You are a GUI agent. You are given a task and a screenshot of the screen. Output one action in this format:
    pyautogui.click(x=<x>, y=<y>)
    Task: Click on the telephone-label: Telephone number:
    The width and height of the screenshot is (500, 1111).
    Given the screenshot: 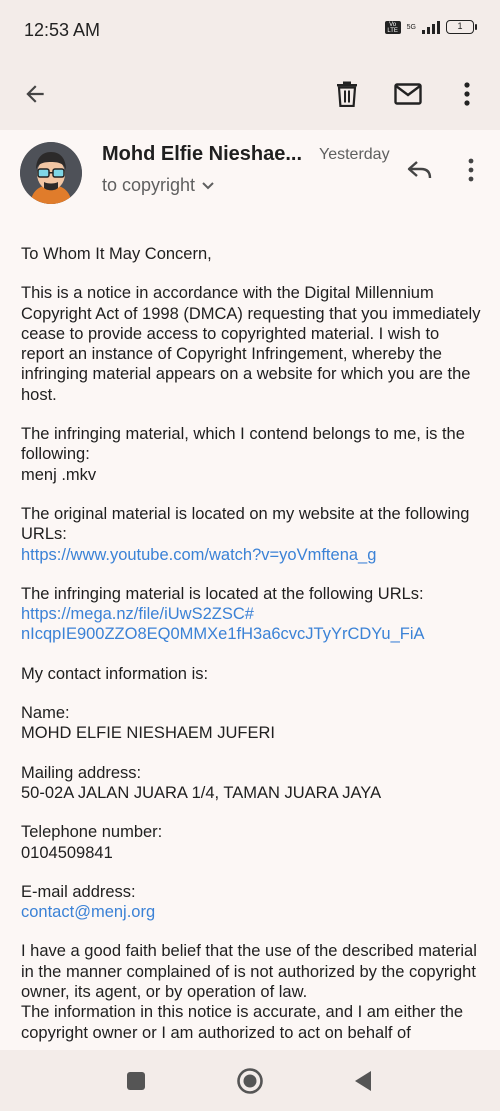 What is the action you would take?
    pyautogui.click(x=92, y=832)
    